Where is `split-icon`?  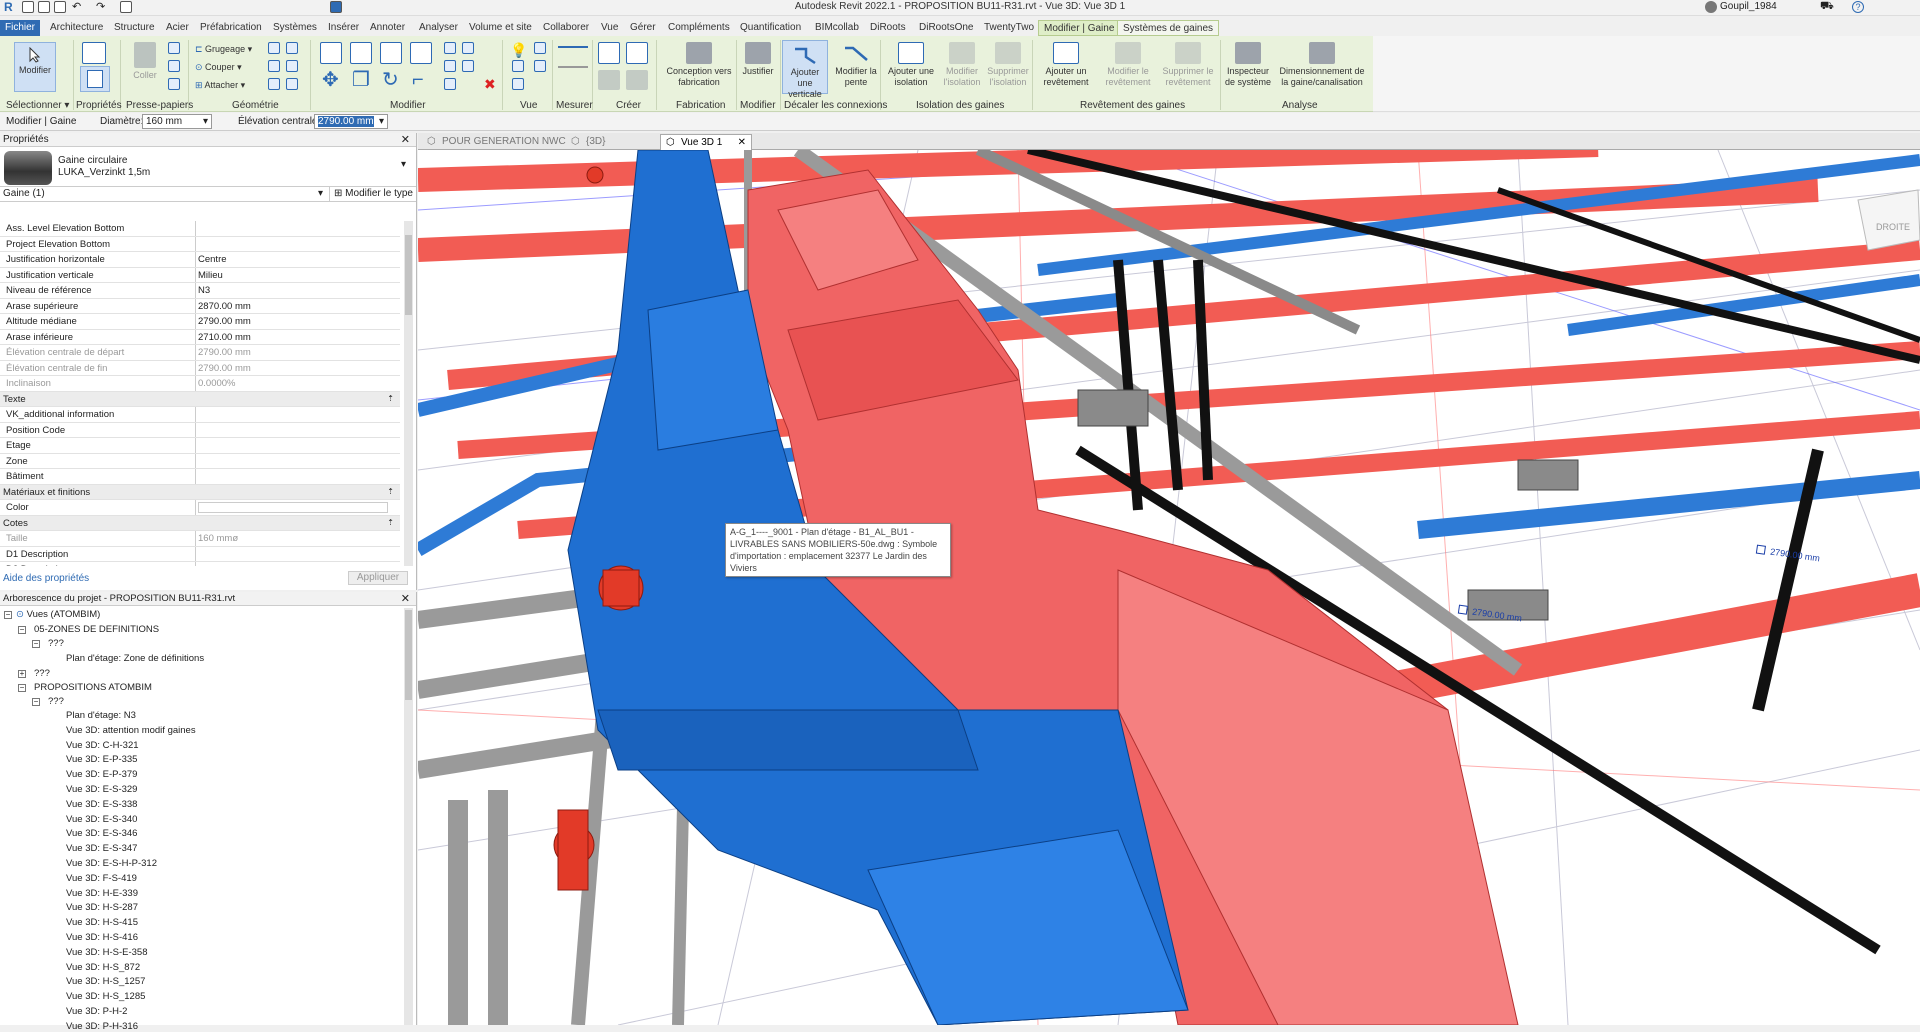 split-icon is located at coordinates (450, 48).